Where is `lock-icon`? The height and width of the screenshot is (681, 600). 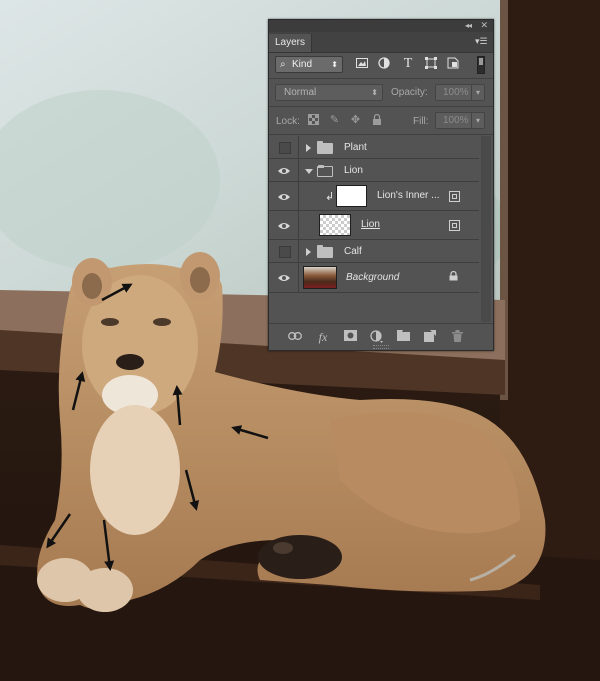
lock-icon is located at coordinates (453, 277).